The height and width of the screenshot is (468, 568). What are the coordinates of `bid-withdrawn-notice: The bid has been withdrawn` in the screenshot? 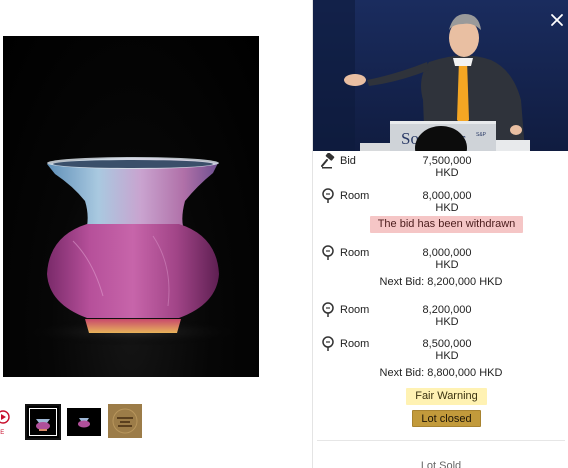 It's located at (446, 224).